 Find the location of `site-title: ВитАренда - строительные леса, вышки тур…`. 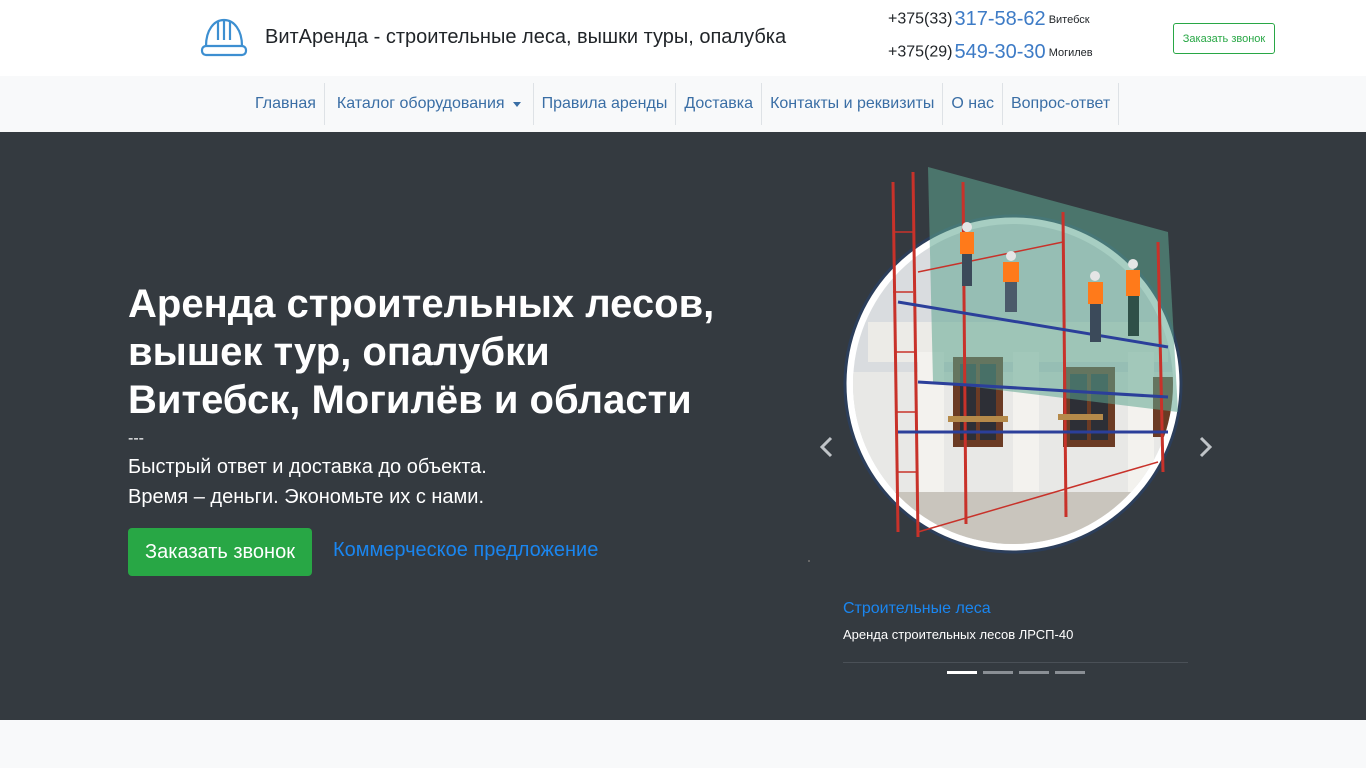

site-title: ВитАренда - строительные леса, вышки тур… is located at coordinates (525, 37).